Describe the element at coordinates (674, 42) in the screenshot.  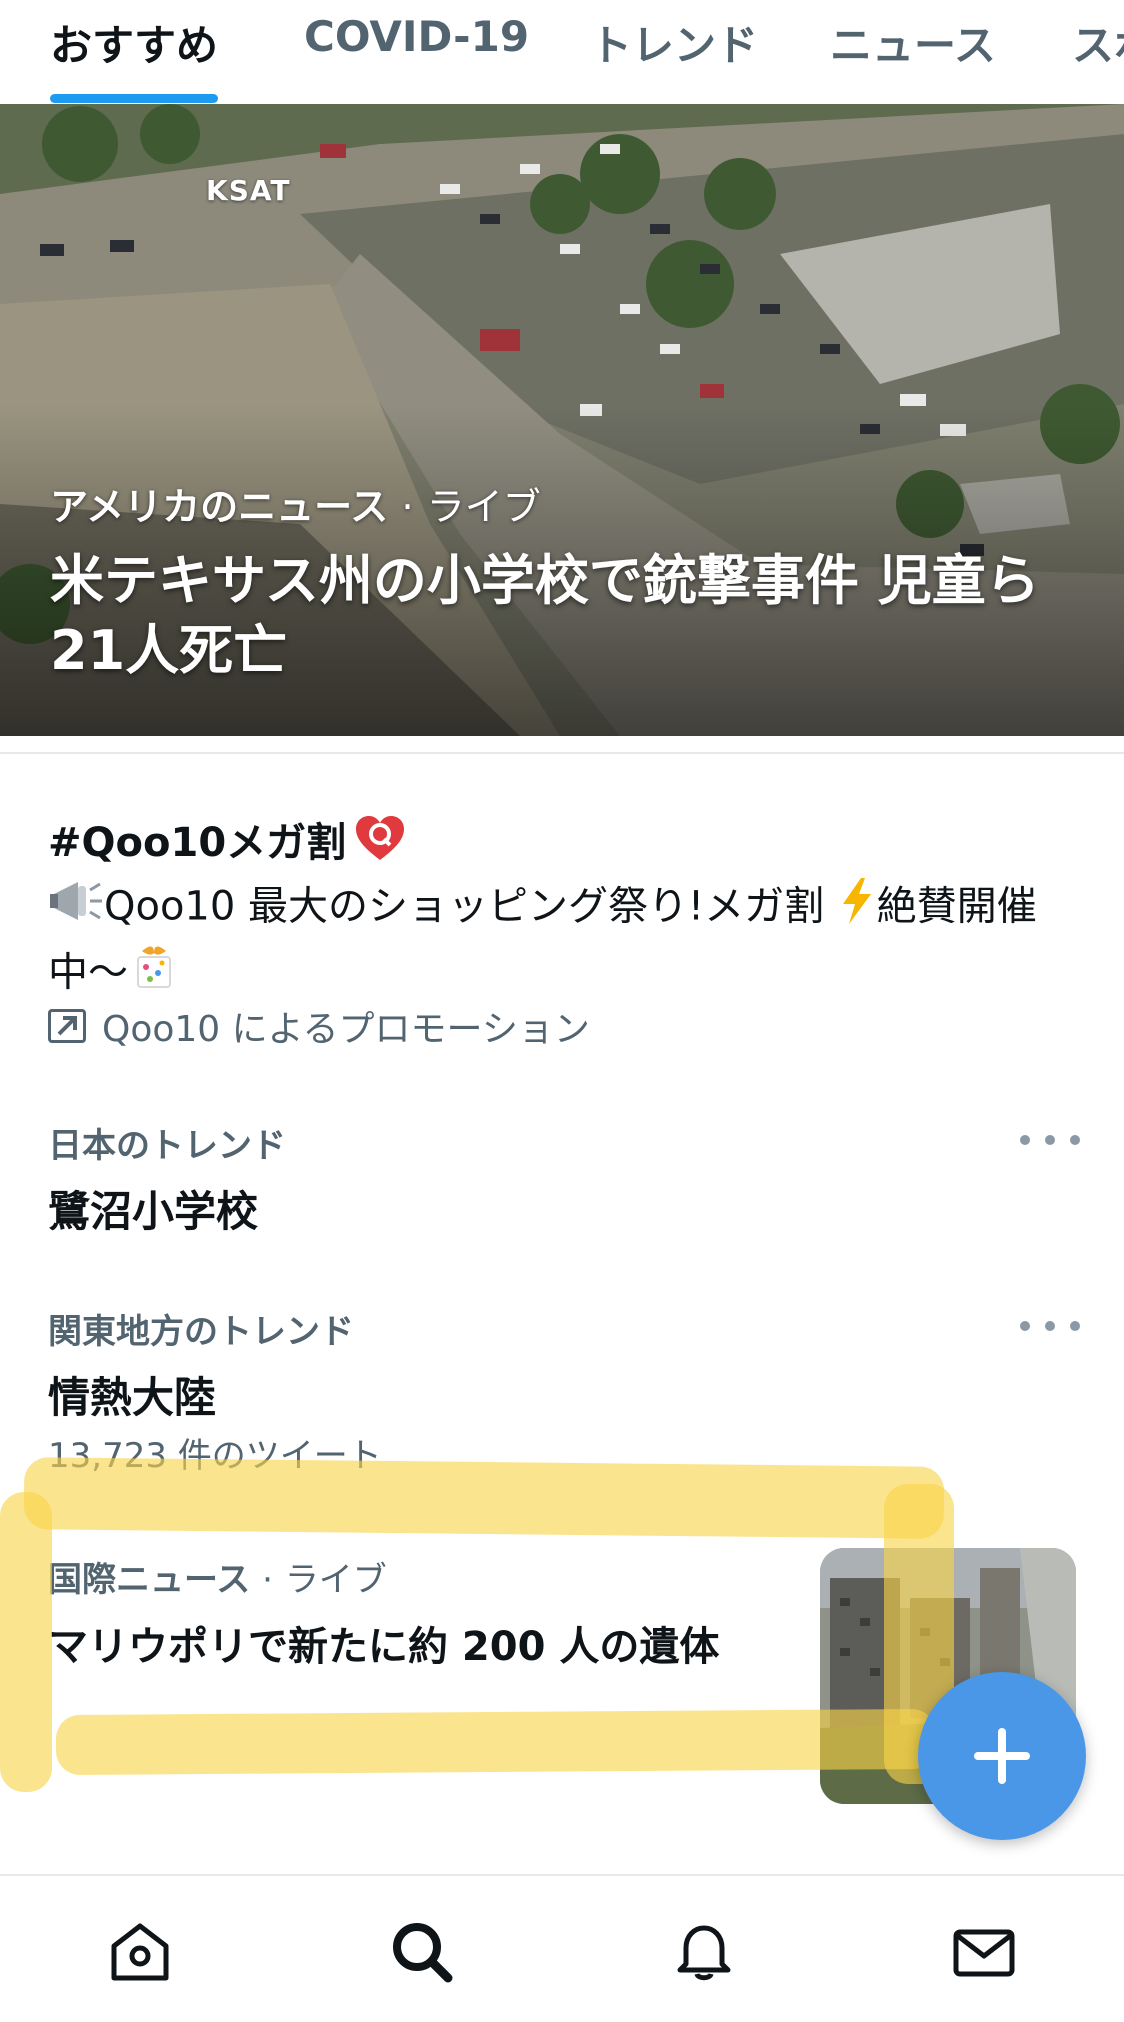
I see `tab-trending: トレンド` at that location.